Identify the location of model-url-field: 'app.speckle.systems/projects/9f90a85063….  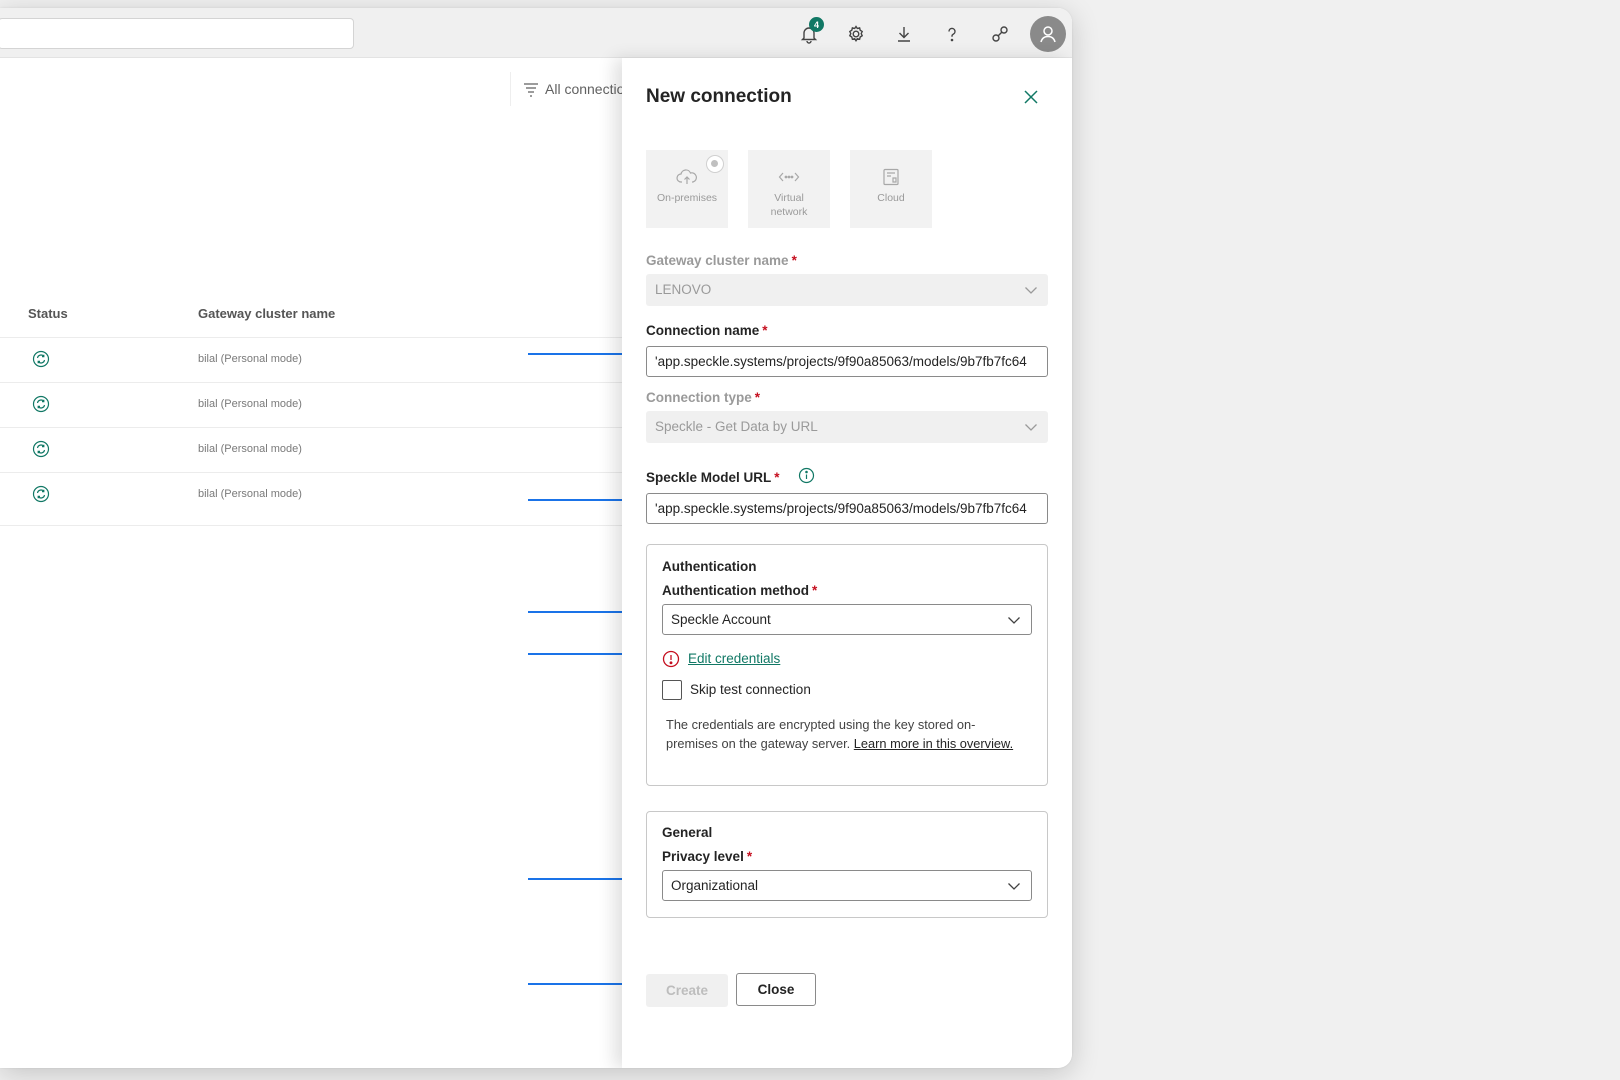
(847, 508).